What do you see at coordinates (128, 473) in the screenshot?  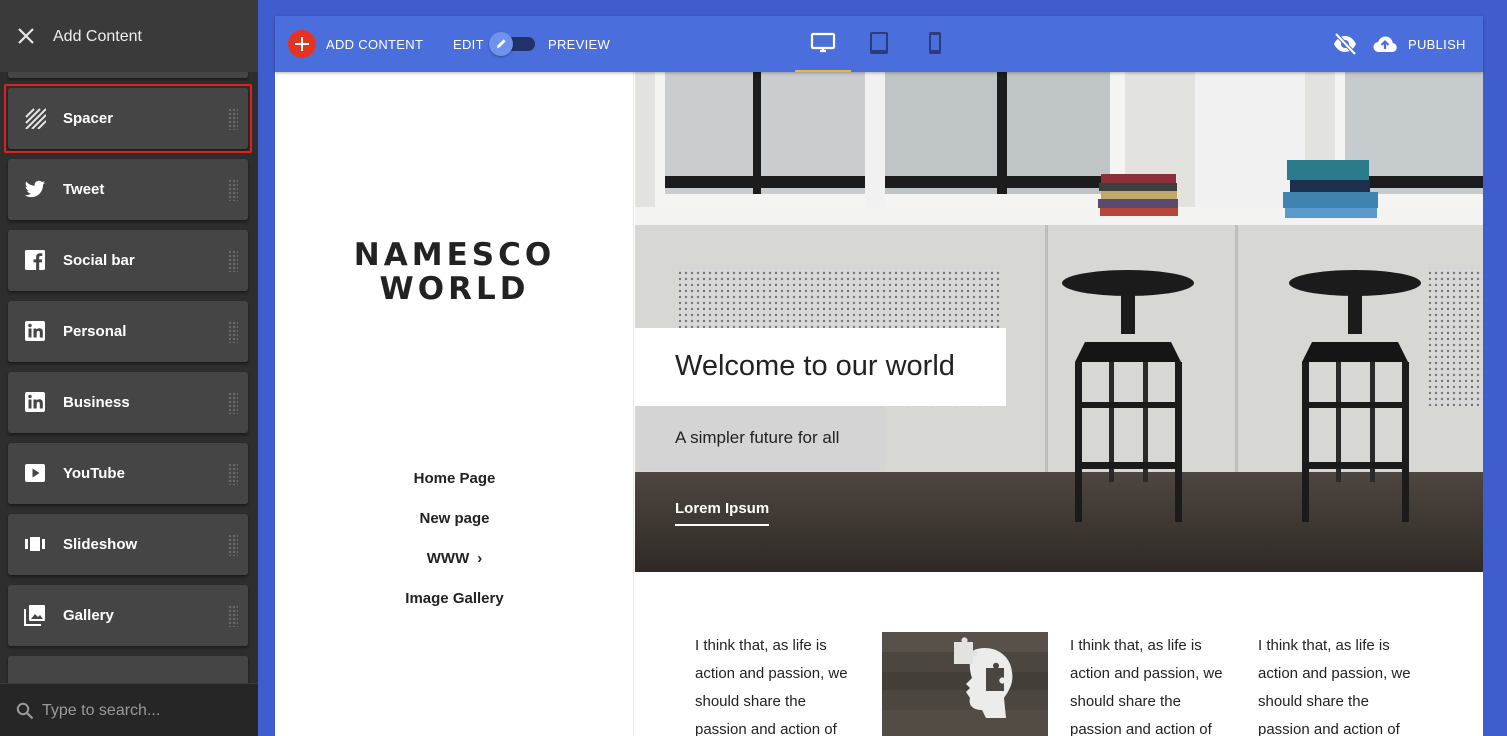 I see `widget-youtube: YouTube` at bounding box center [128, 473].